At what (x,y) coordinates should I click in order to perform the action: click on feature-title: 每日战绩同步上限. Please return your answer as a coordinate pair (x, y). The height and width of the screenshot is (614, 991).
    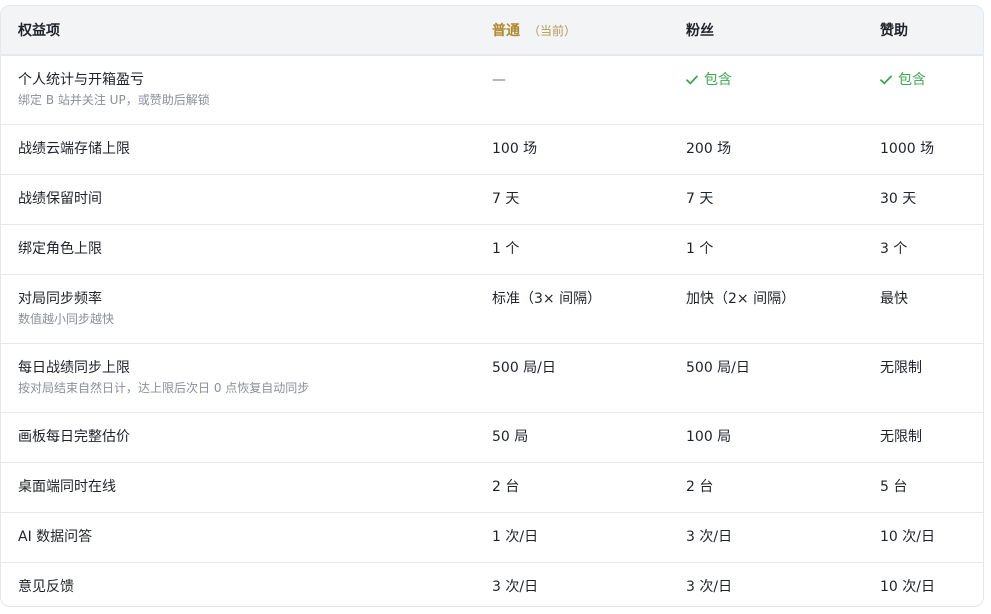
    Looking at the image, I should click on (74, 368).